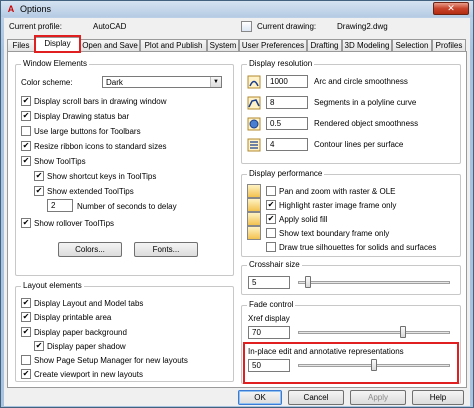 The width and height of the screenshot is (474, 408). What do you see at coordinates (287, 102) in the screenshot?
I see `polyline-segments-input: 8` at bounding box center [287, 102].